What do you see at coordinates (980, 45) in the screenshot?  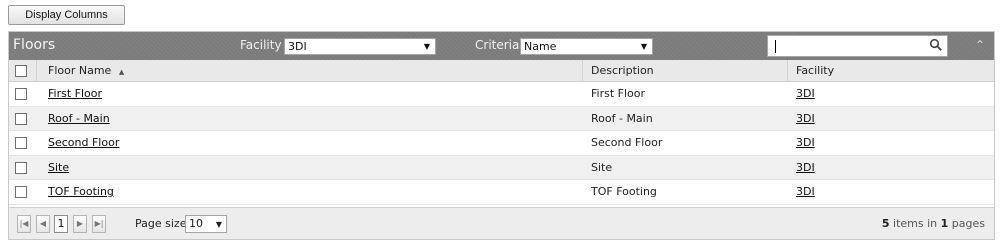 I see `collapse-icon: ⌃` at bounding box center [980, 45].